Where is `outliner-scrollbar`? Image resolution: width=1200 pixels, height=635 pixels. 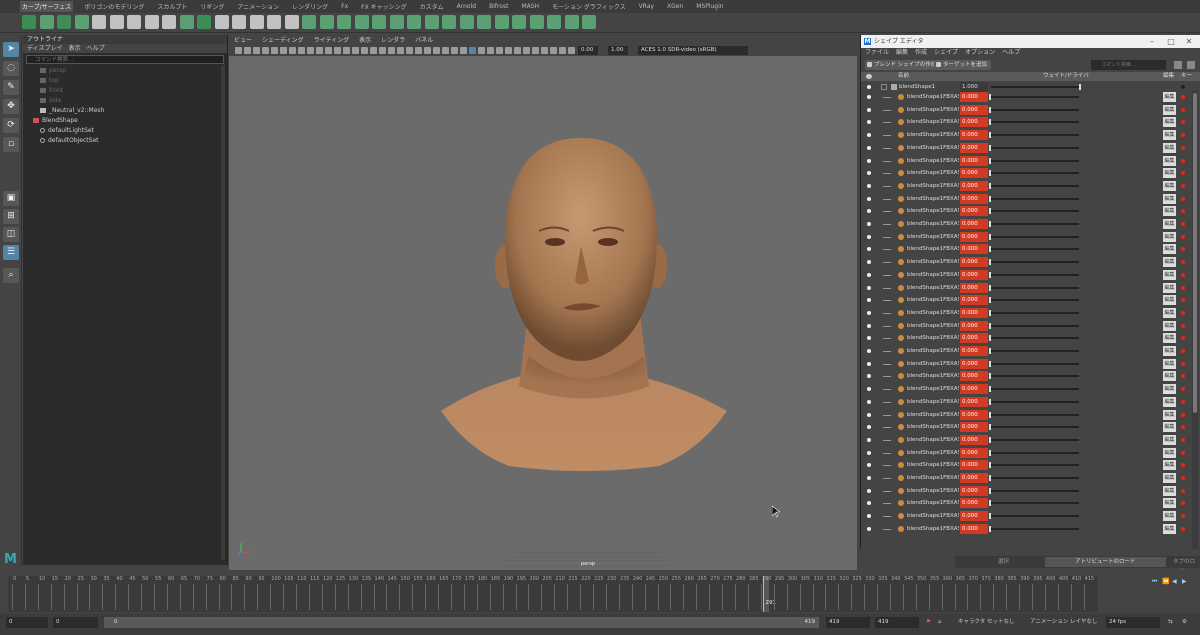 outliner-scrollbar is located at coordinates (223, 312).